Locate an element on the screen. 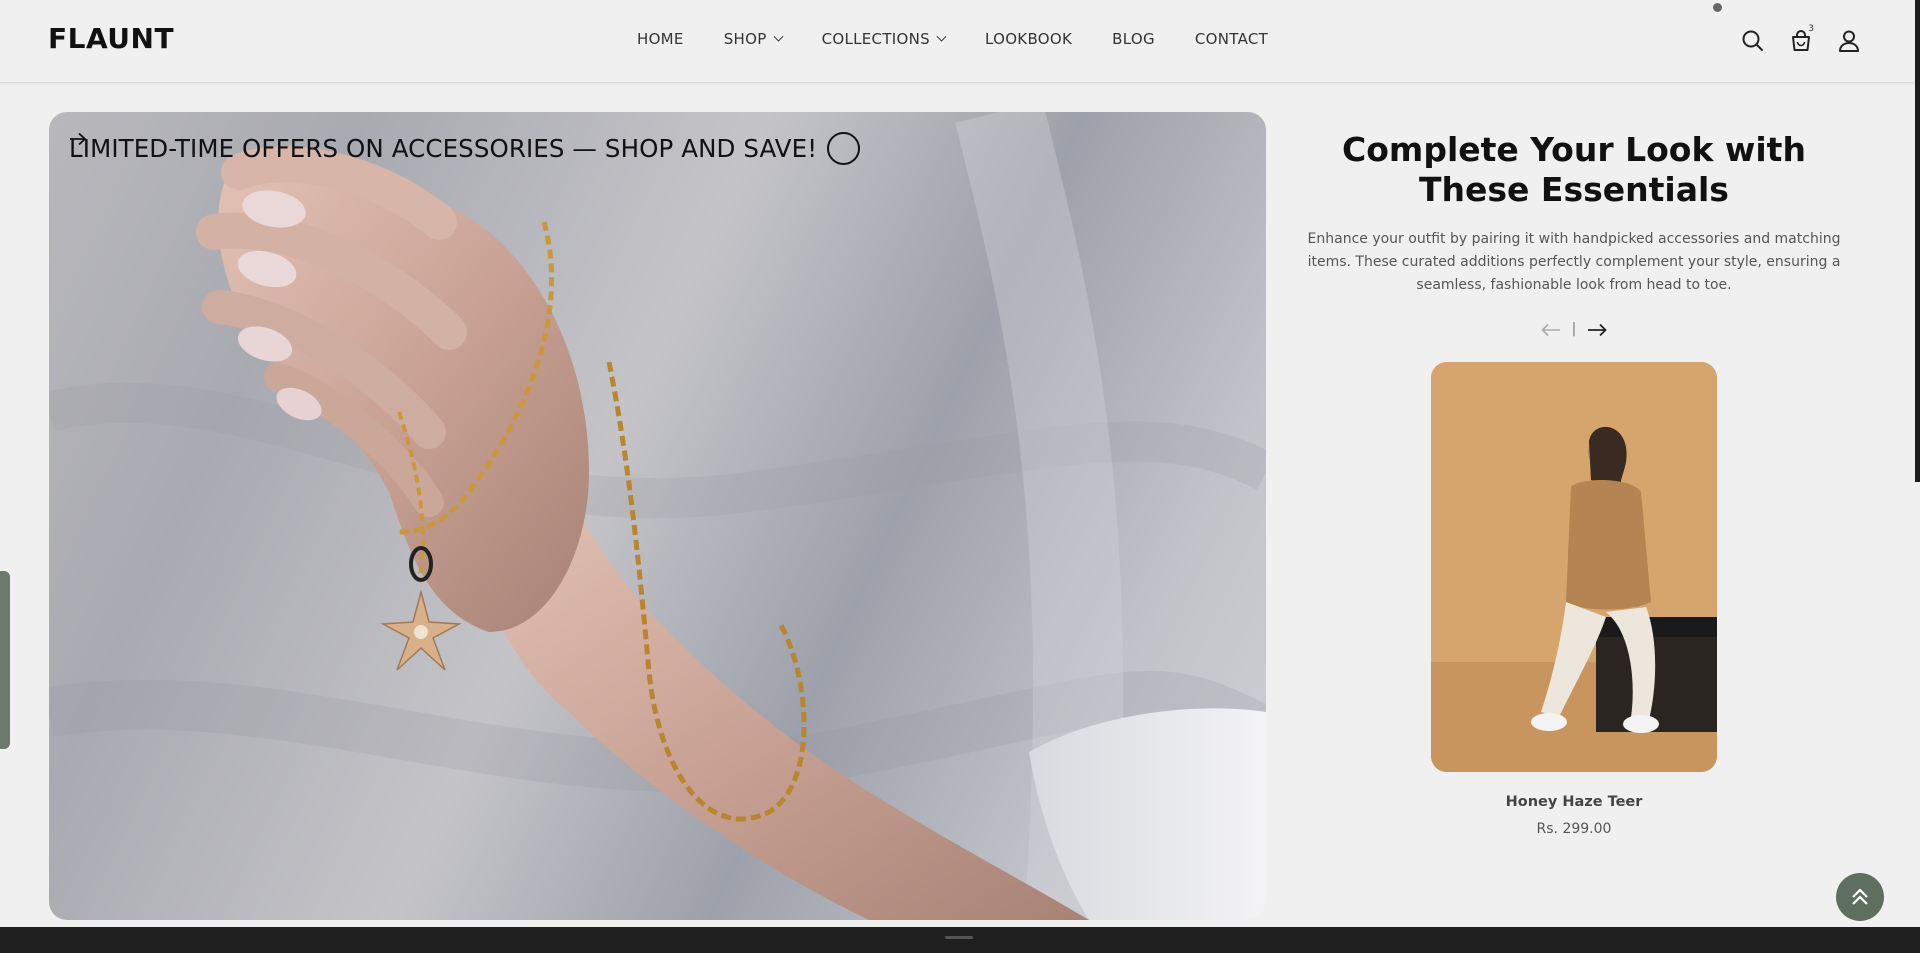  bottom-bar is located at coordinates (960, 940).